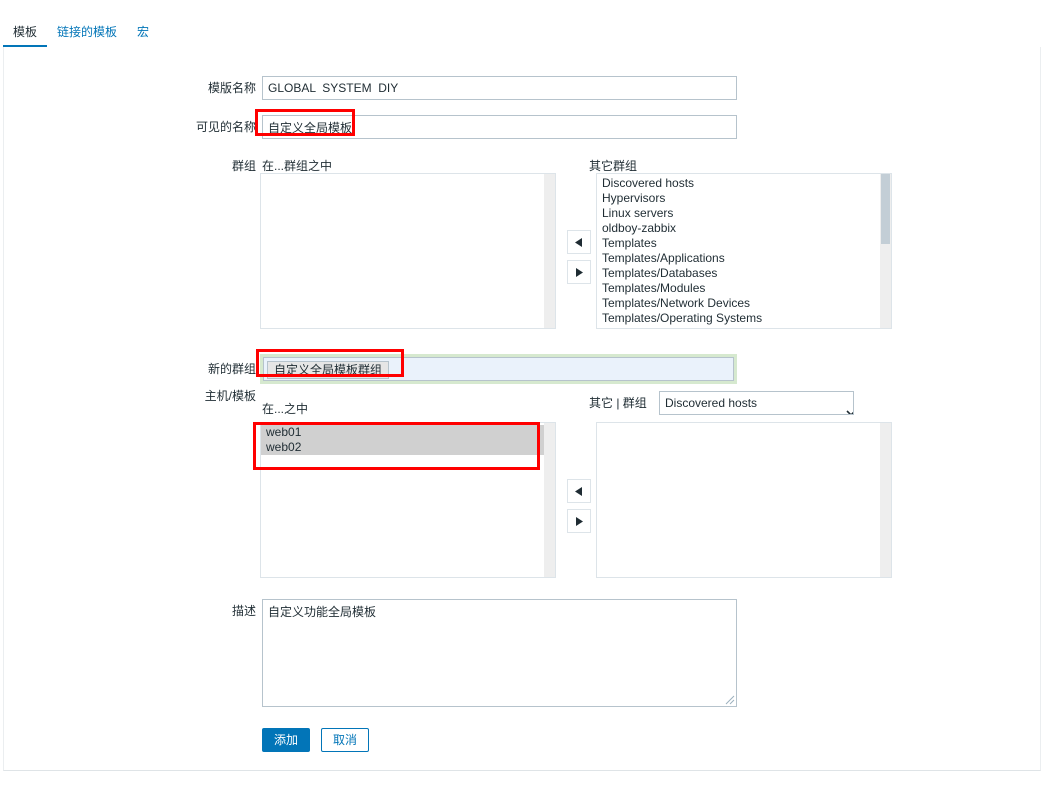  Describe the element at coordinates (402, 500) in the screenshot. I see `hosts-selected-items: web01 web02` at that location.